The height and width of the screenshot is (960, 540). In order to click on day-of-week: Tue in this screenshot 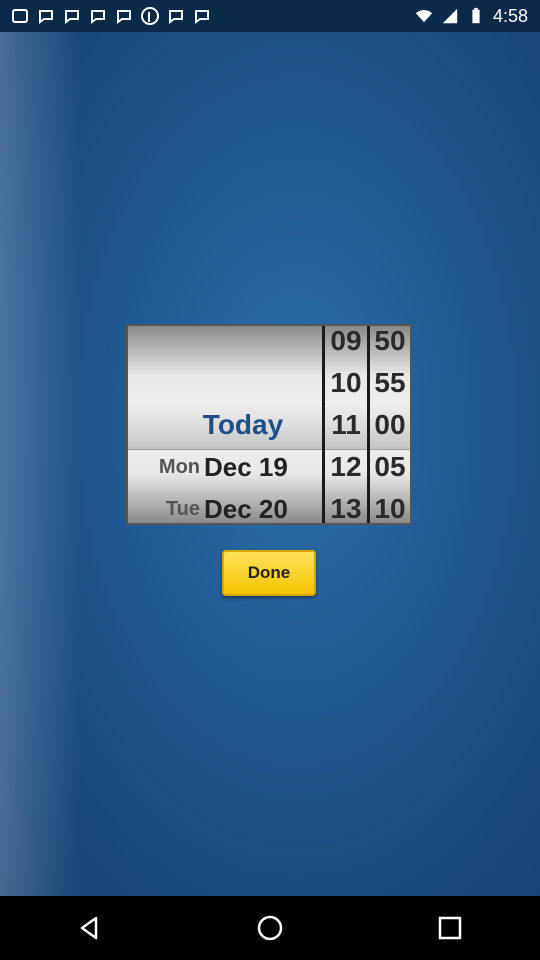, I will do `click(182, 508)`.